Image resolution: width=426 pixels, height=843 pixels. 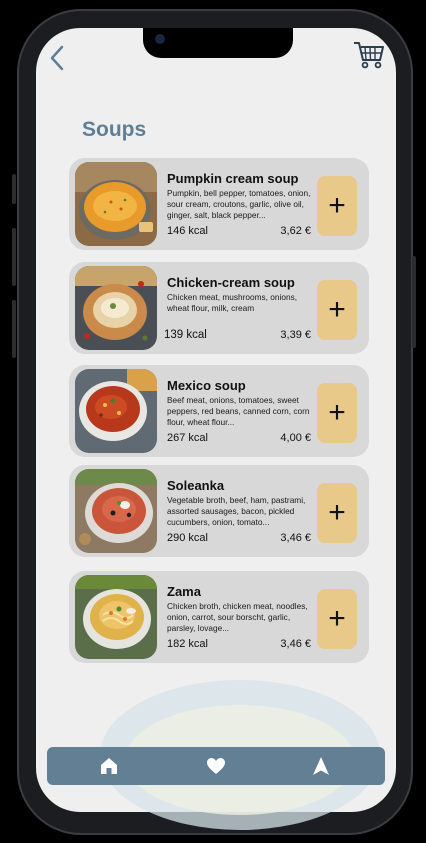 What do you see at coordinates (295, 438) in the screenshot?
I see `item-price: 4,00 €` at bounding box center [295, 438].